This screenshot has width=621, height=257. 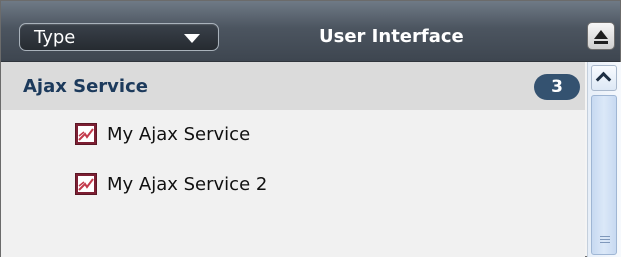 I want to click on collapse-up-icon, so click(x=601, y=34).